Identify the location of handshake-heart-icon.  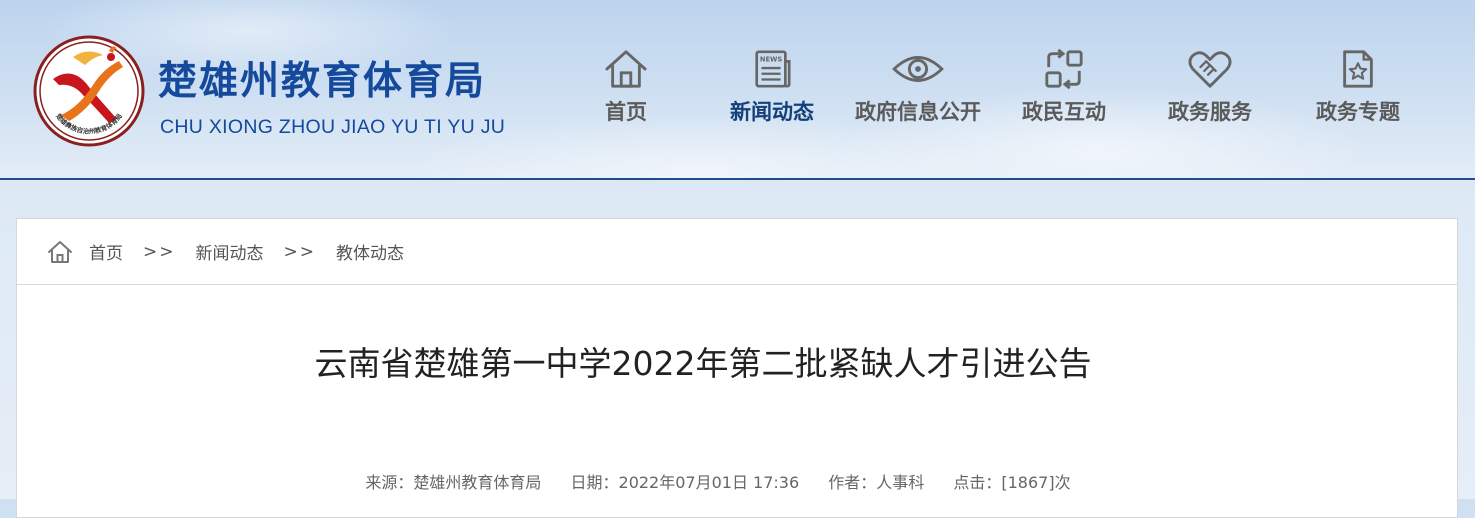
(1210, 69).